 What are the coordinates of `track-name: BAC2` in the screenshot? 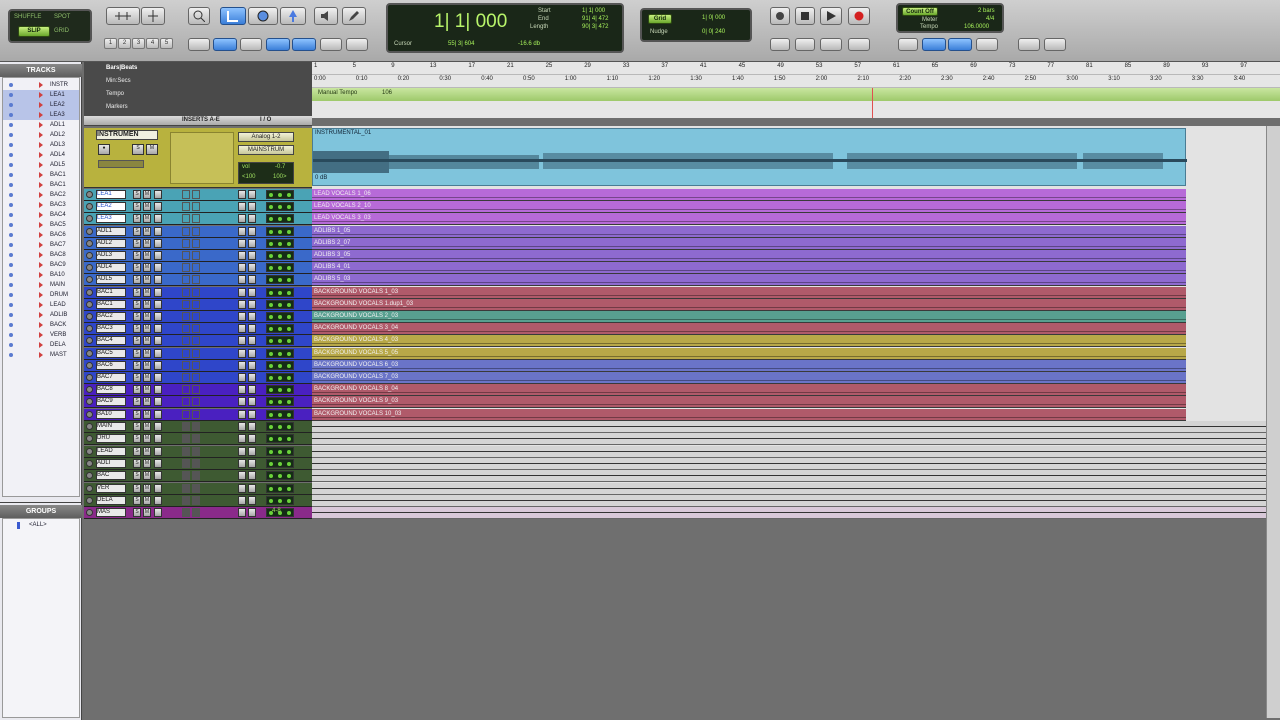 It's located at (111, 316).